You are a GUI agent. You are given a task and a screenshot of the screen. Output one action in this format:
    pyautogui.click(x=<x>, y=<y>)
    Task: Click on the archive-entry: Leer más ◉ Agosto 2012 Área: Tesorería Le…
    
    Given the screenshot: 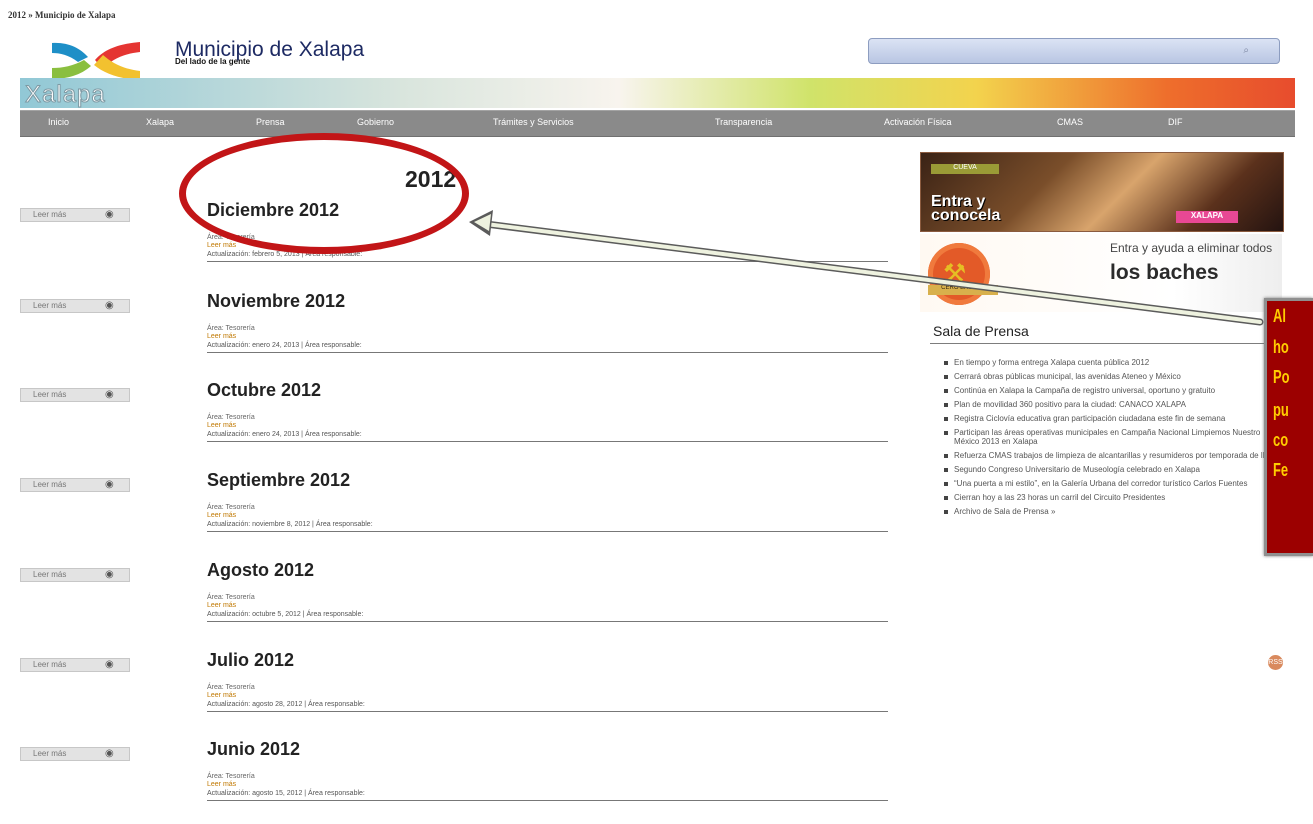 What is the action you would take?
    pyautogui.click(x=454, y=602)
    